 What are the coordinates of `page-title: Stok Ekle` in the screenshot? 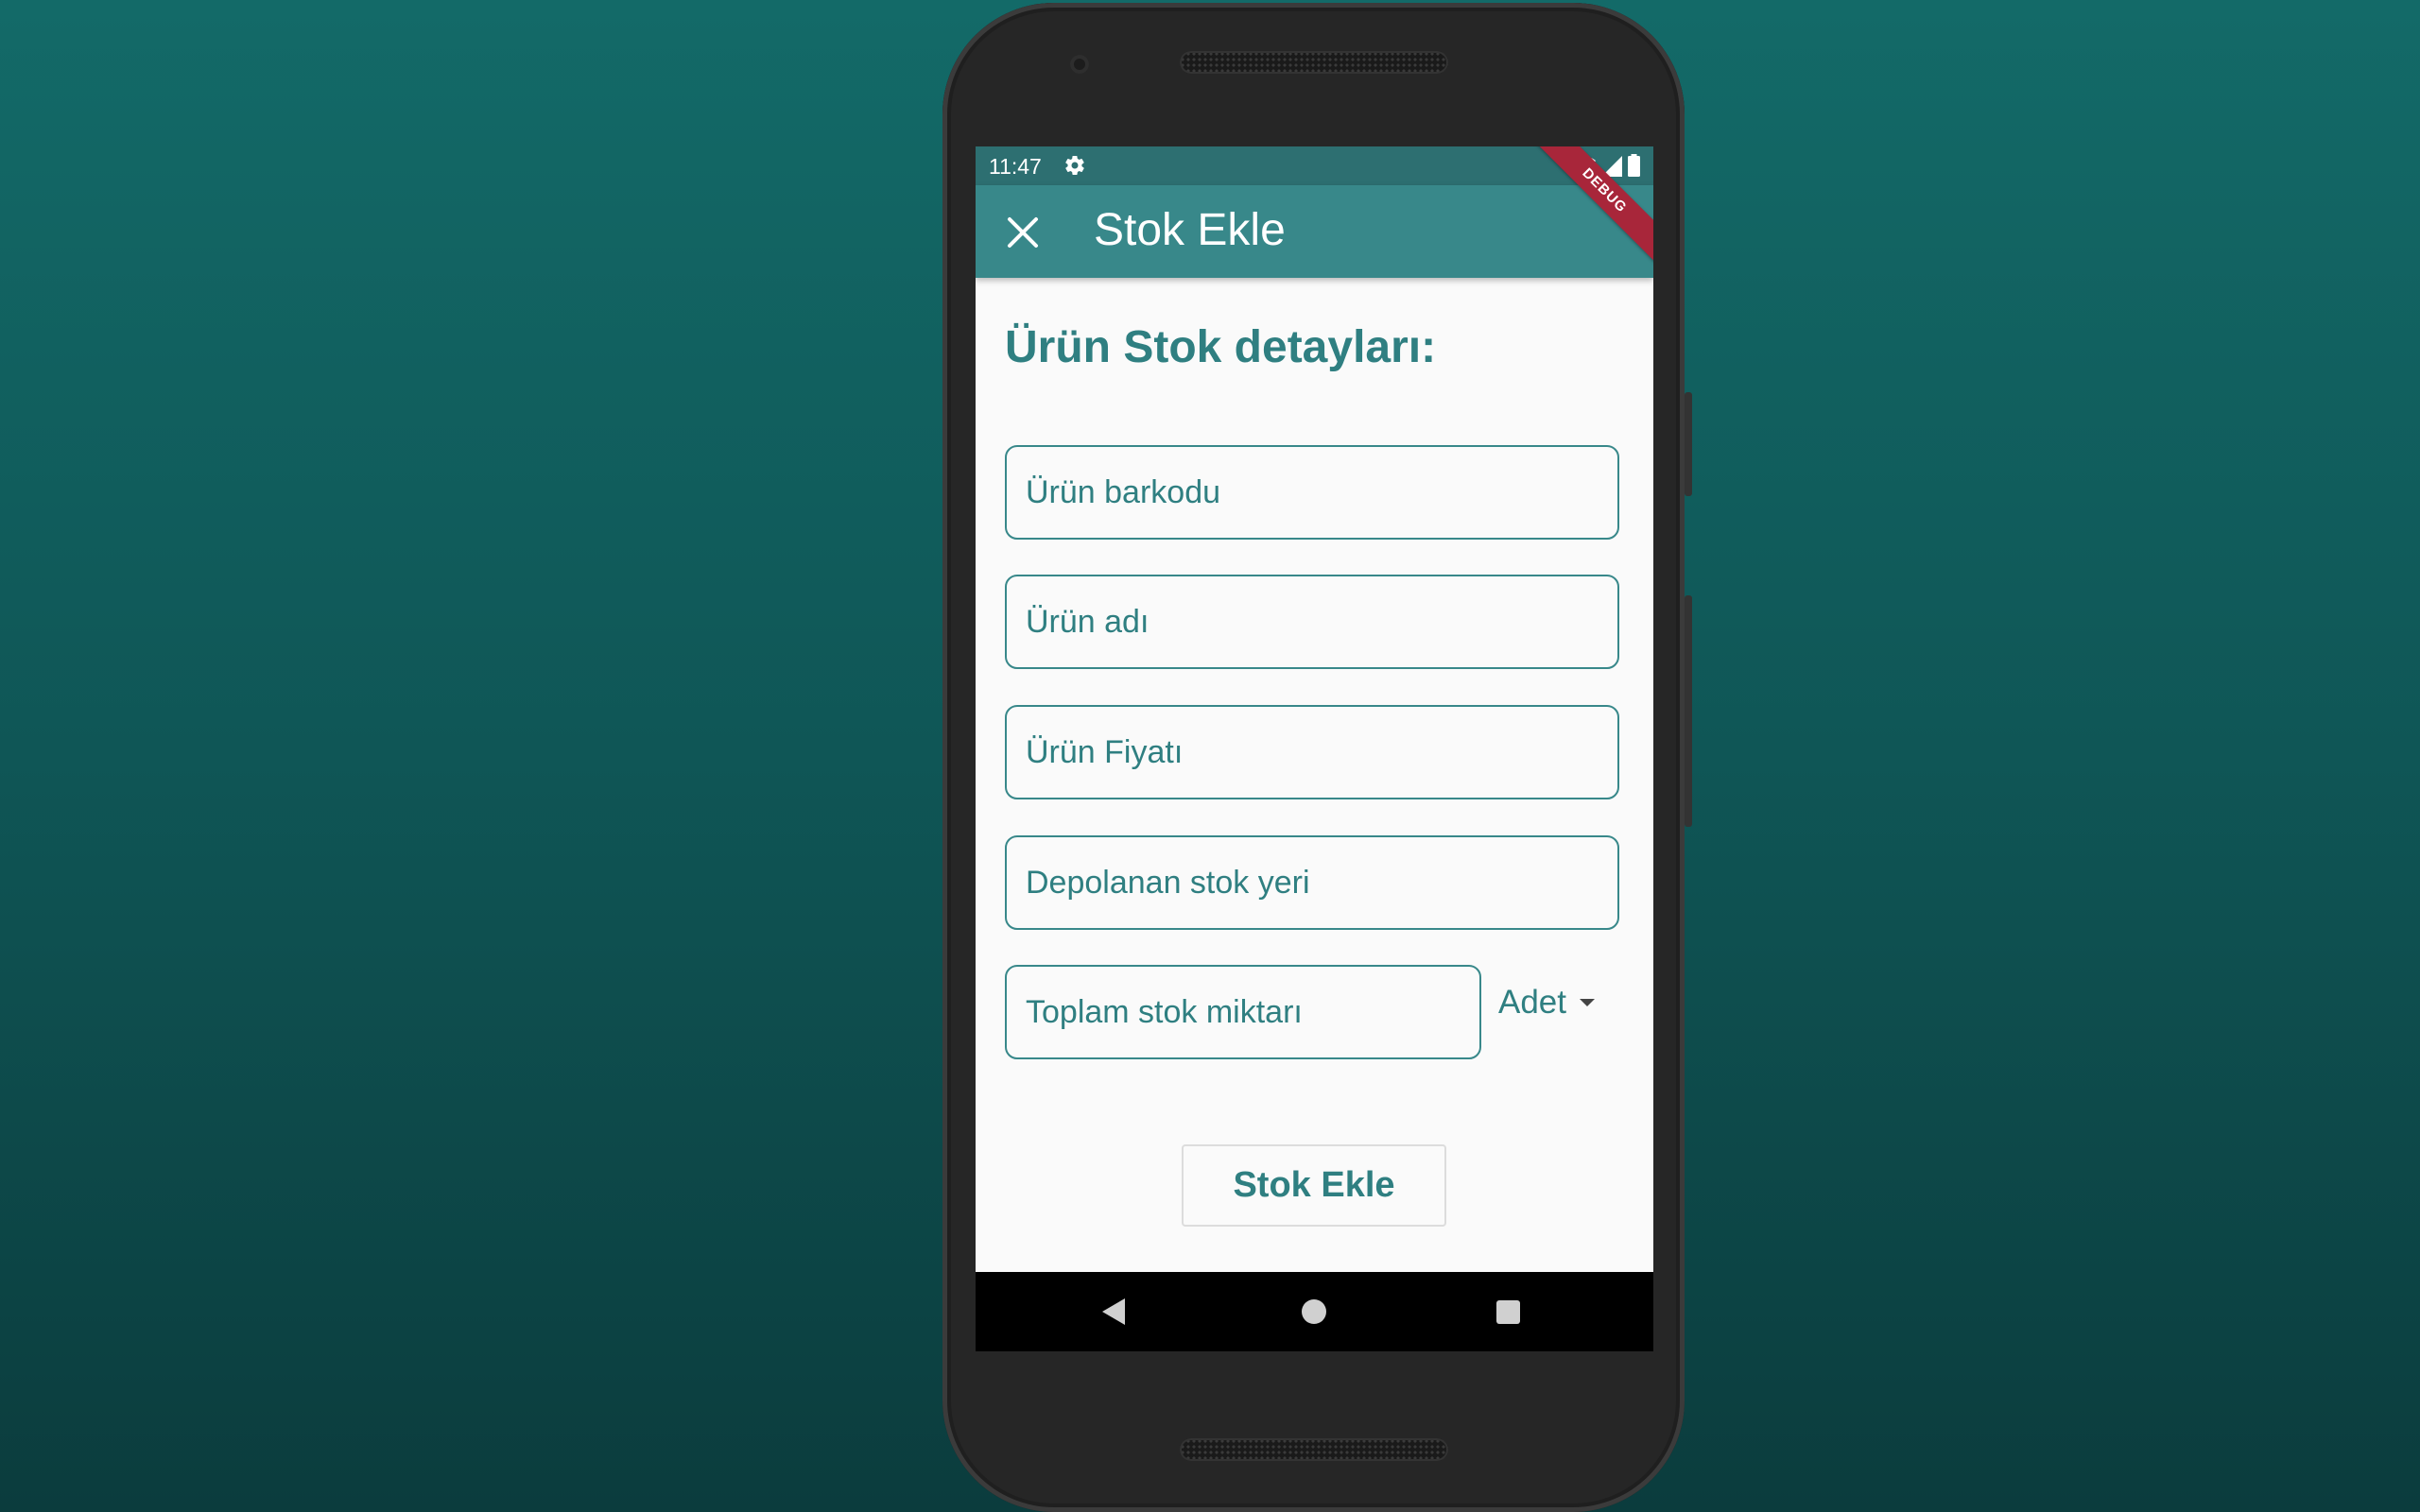 It's located at (1190, 230).